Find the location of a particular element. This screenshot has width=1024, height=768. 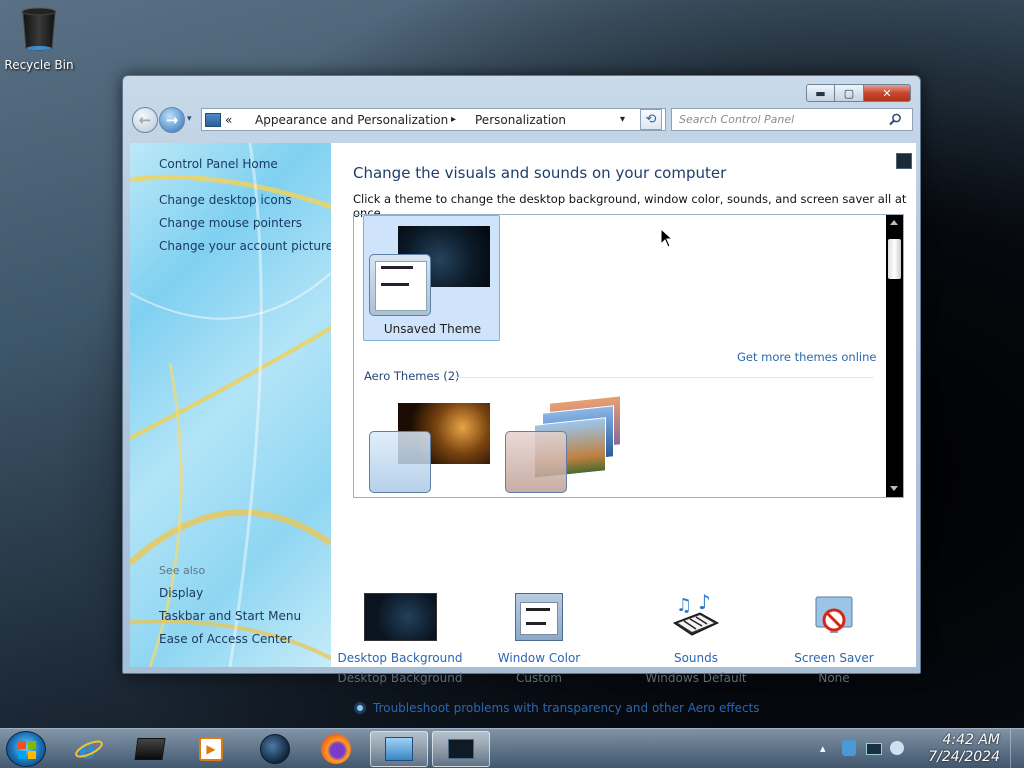

breadcrumb-appearance: Appearance and Personalization is located at coordinates (353, 120).